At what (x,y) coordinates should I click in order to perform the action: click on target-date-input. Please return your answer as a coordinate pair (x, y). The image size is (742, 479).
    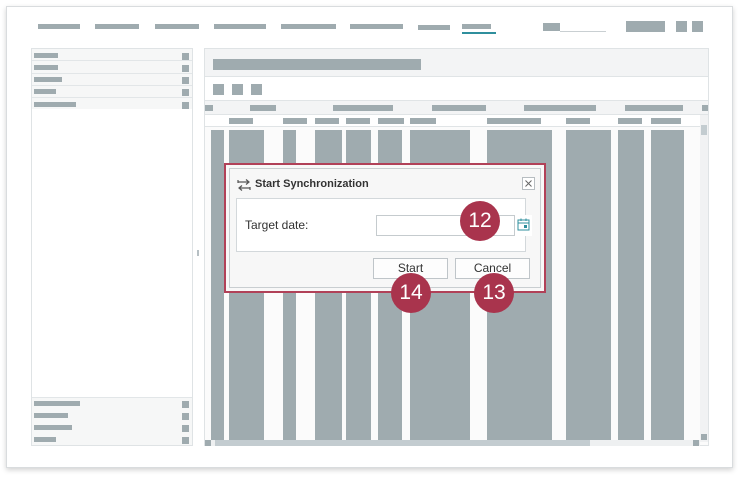
    Looking at the image, I should click on (453, 225).